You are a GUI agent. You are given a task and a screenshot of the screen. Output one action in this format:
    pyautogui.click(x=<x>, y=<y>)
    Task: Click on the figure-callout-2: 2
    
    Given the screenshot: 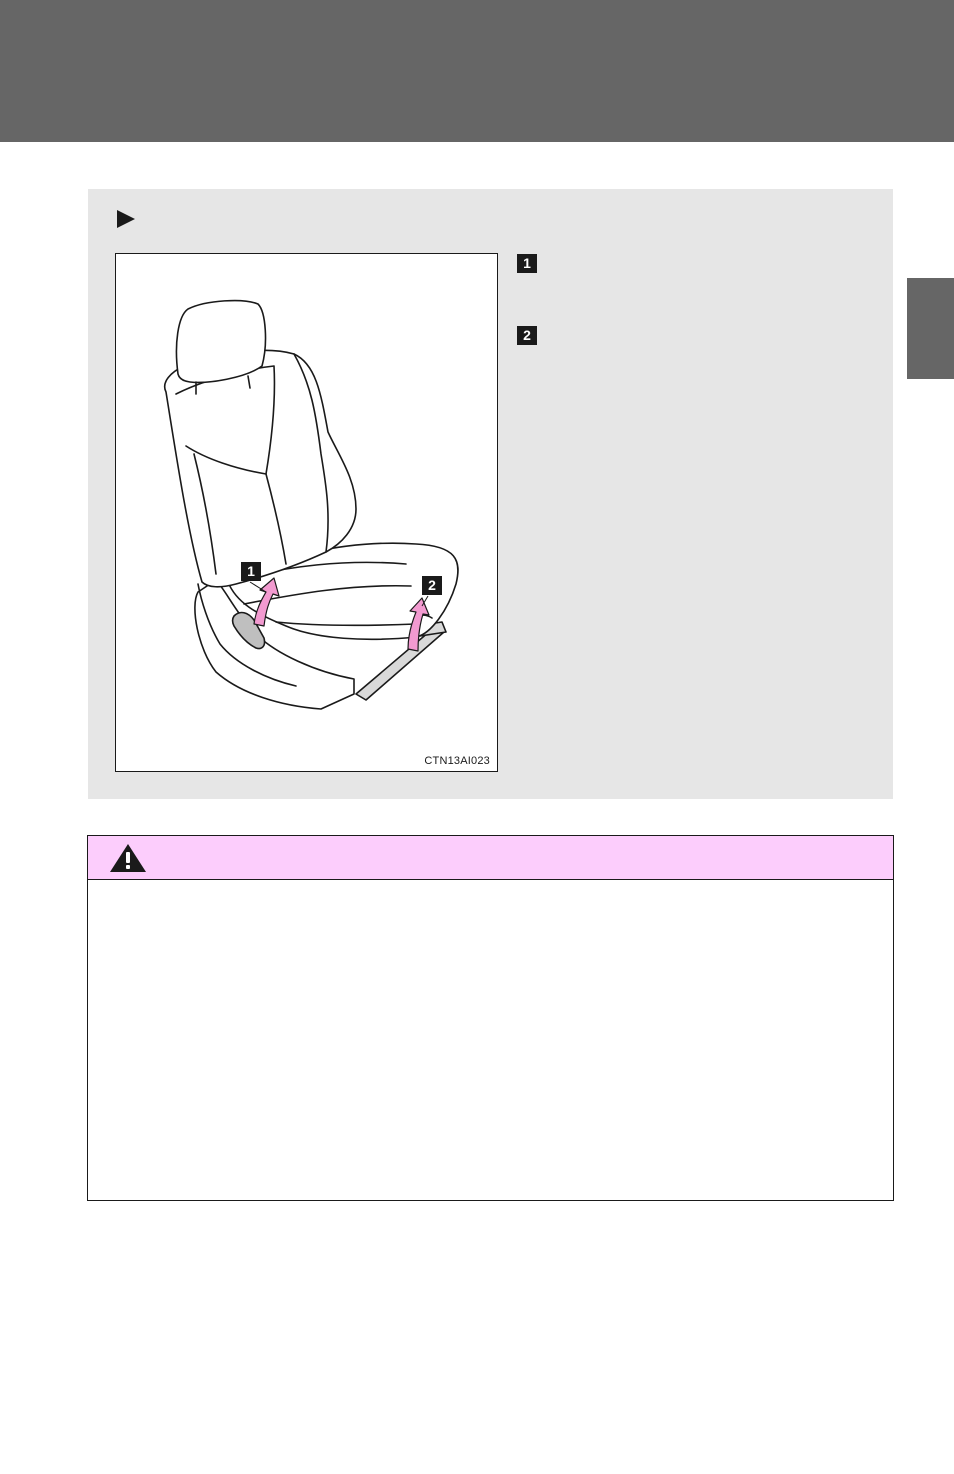 What is the action you would take?
    pyautogui.click(x=432, y=585)
    